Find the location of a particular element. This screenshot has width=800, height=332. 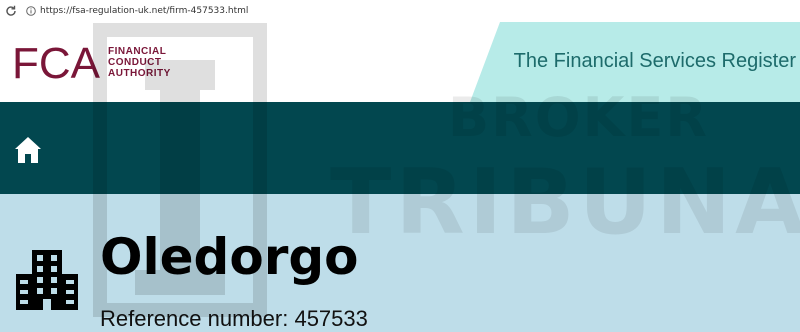

logo-line: AUTHORITY is located at coordinates (139, 73).